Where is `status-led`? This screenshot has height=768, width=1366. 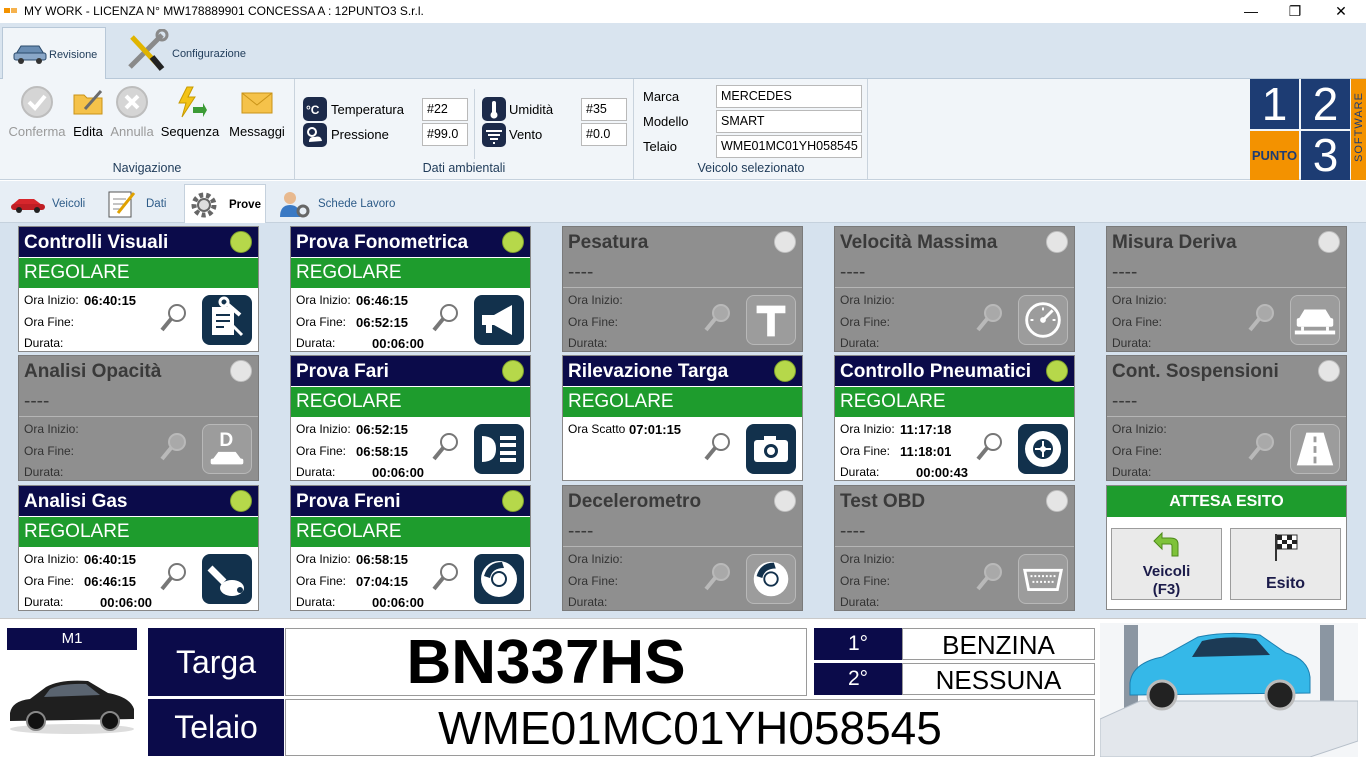
status-led is located at coordinates (513, 242).